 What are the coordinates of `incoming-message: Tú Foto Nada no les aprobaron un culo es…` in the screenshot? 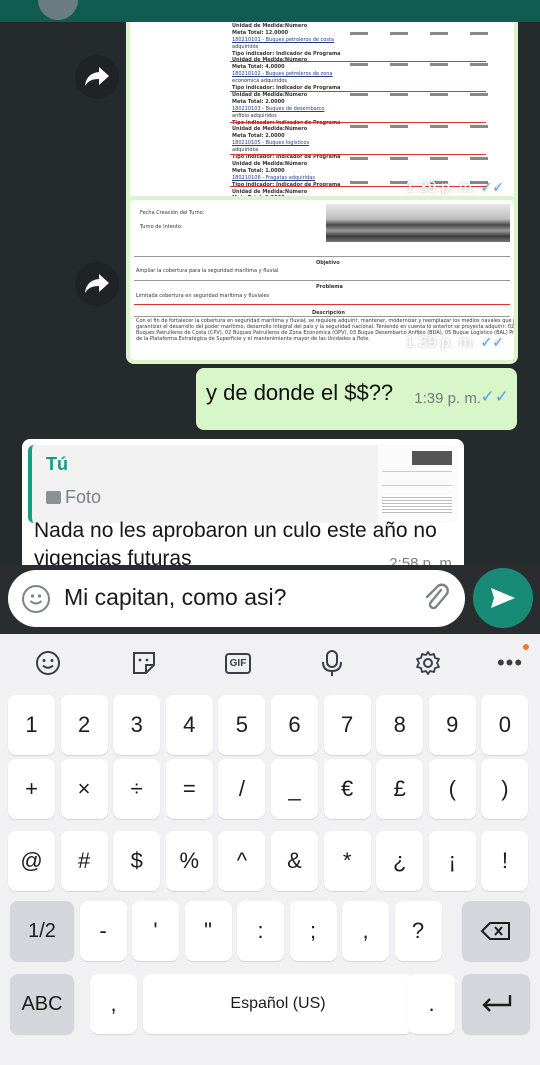 It's located at (243, 502).